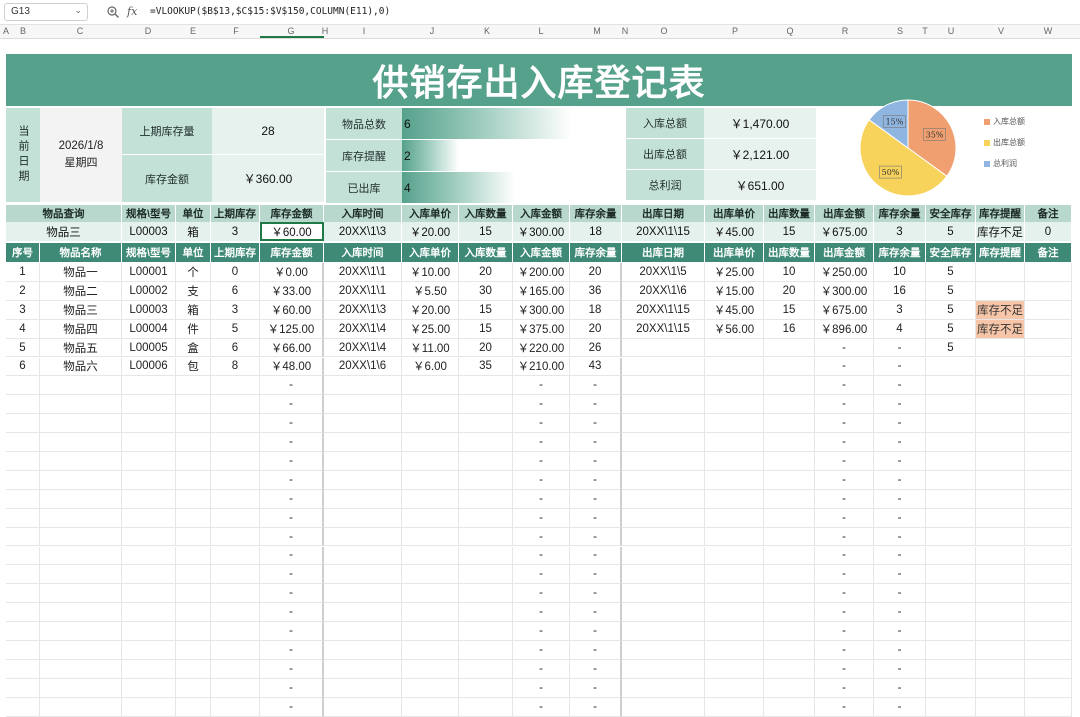  Describe the element at coordinates (430, 669) in the screenshot. I see `empty-cell-r22-c7` at that location.